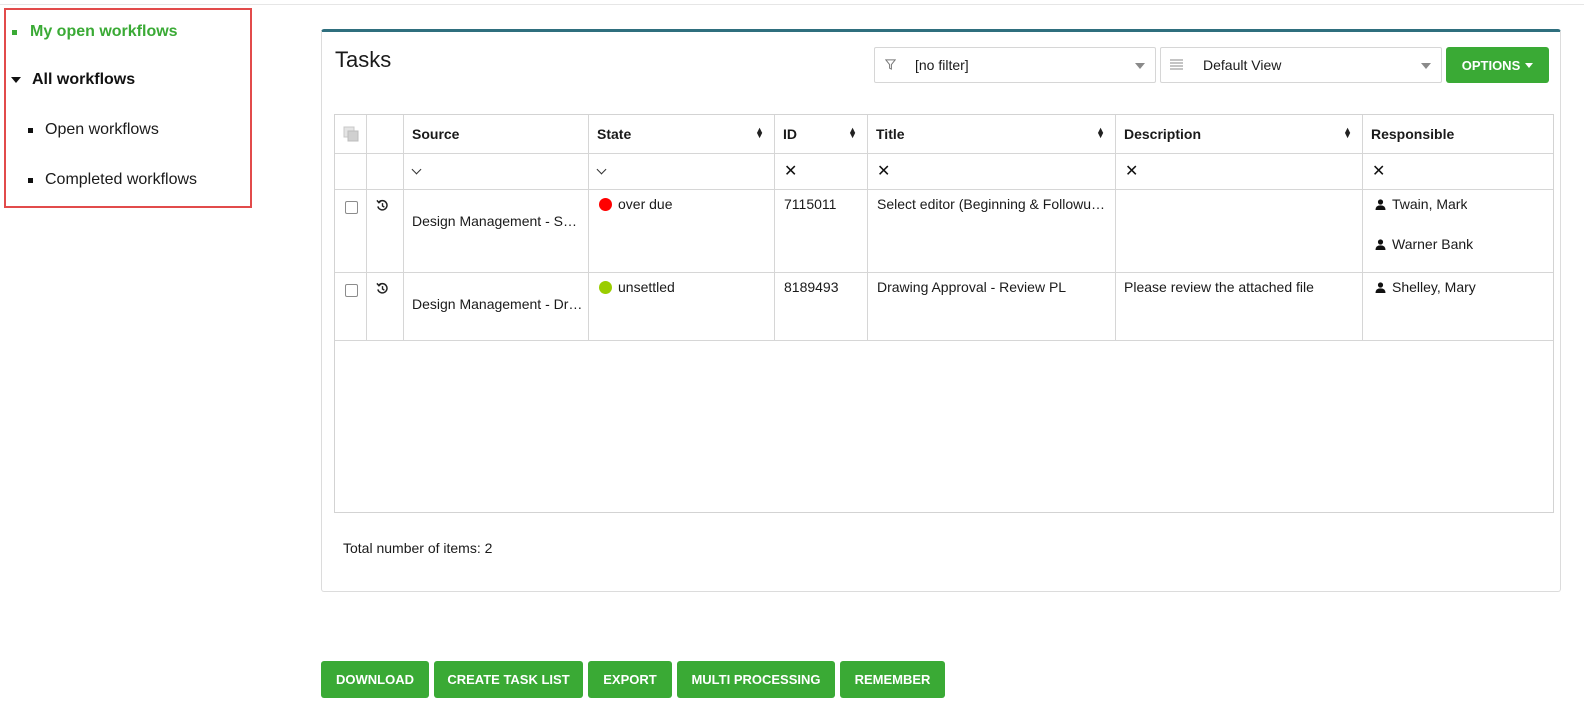 This screenshot has width=1584, height=713. Describe the element at coordinates (104, 31) in the screenshot. I see `sidebar-item-label: My open workflows` at that location.